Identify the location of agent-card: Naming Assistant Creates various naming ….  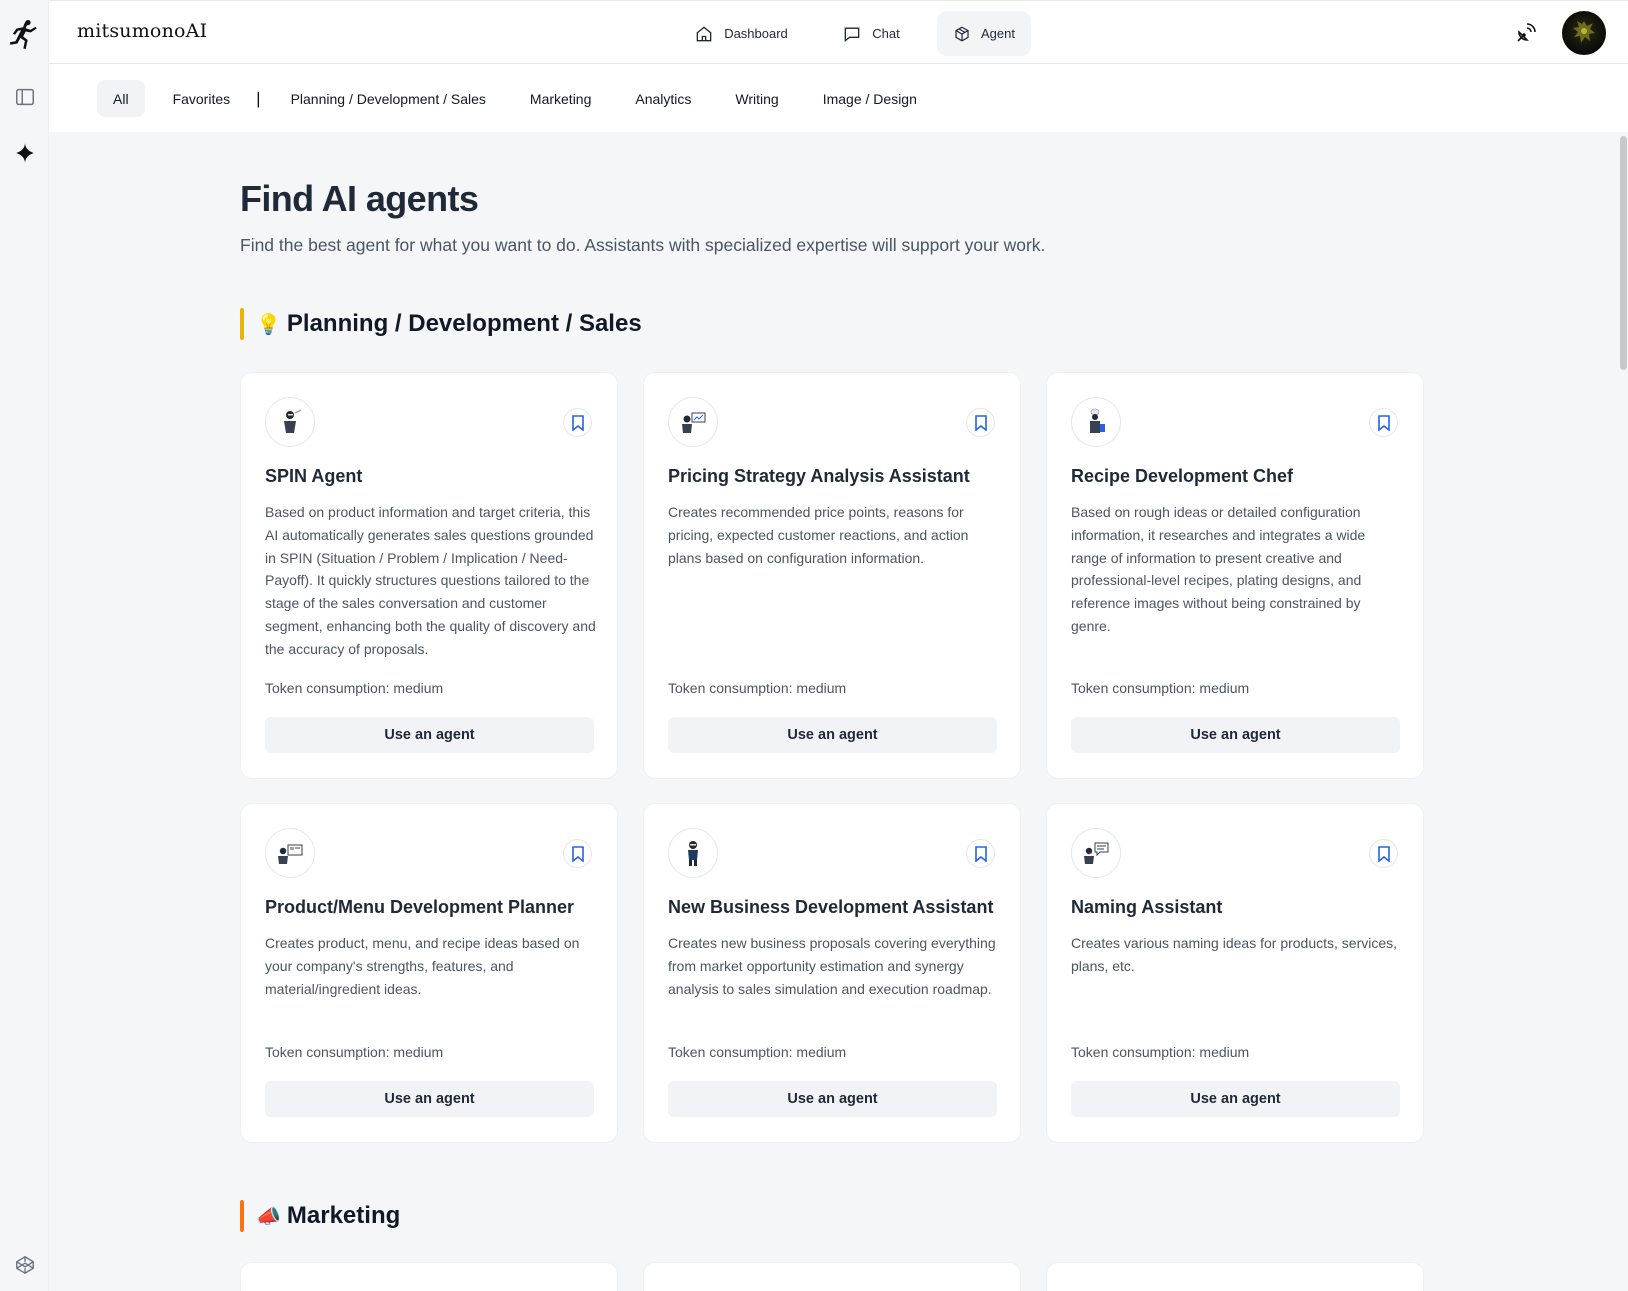
(1235, 973).